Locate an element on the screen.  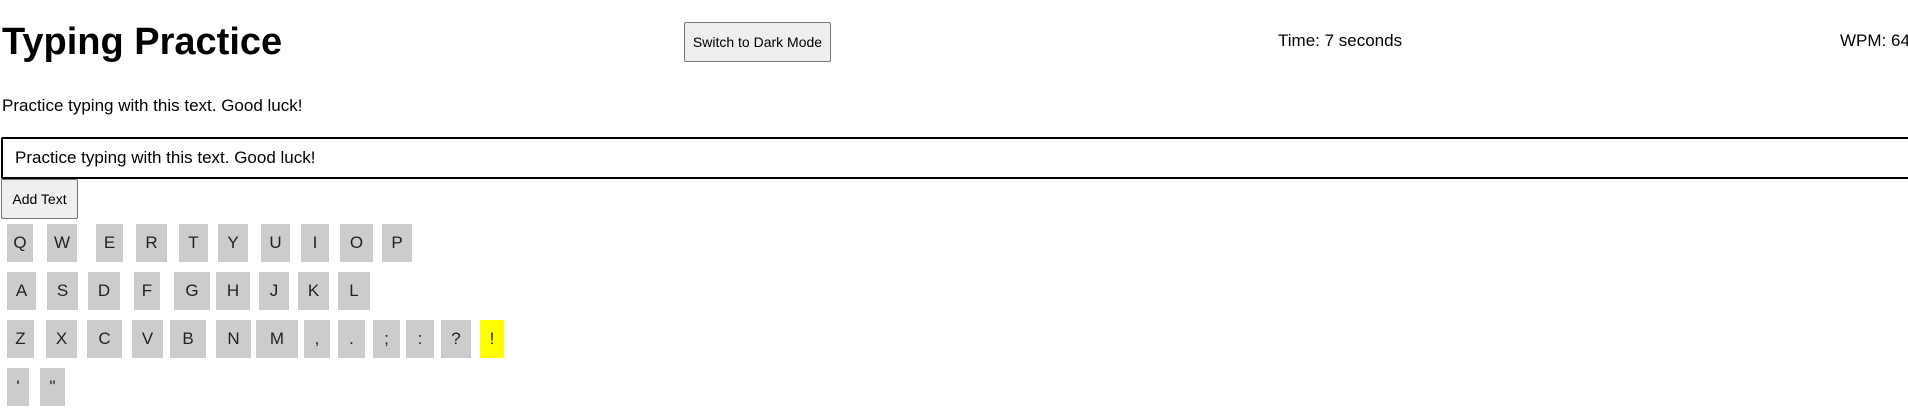
key-t: T is located at coordinates (193, 243).